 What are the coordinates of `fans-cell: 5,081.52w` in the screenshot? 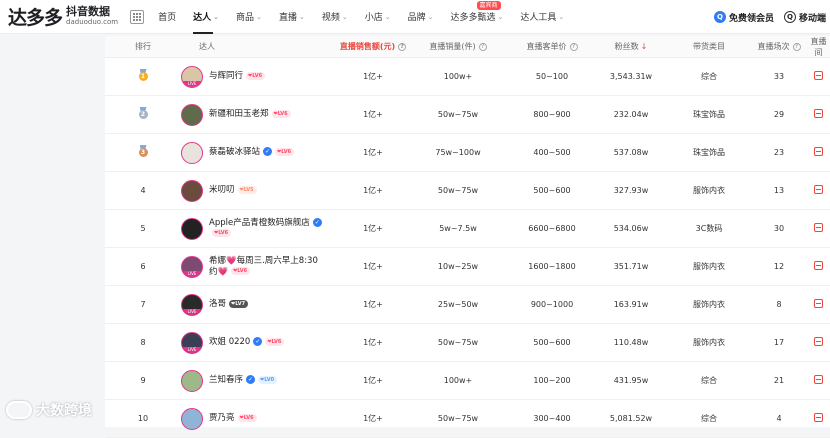 It's located at (631, 418).